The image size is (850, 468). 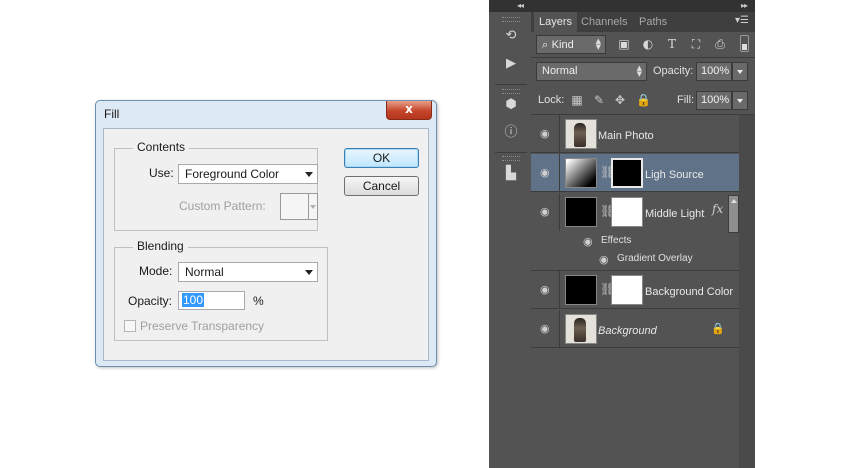 What do you see at coordinates (211, 300) in the screenshot?
I see `opacity-input: 100` at bounding box center [211, 300].